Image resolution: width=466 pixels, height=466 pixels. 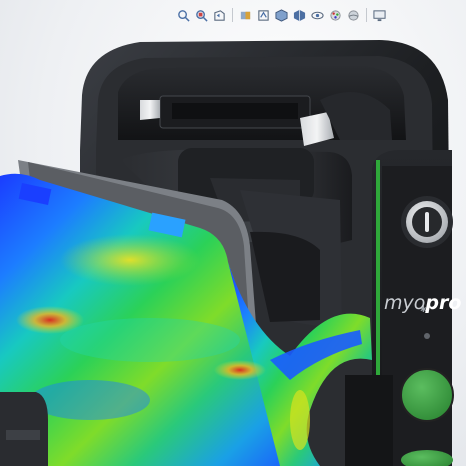 I want to click on brand-logo: myopro, so click(x=422, y=303).